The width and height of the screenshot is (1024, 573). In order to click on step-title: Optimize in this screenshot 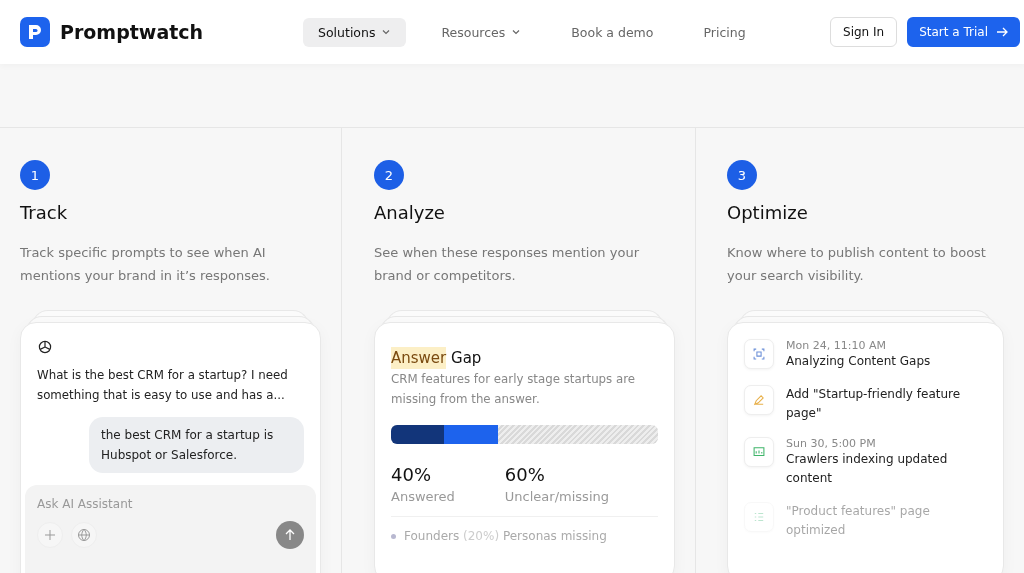, I will do `click(768, 212)`.